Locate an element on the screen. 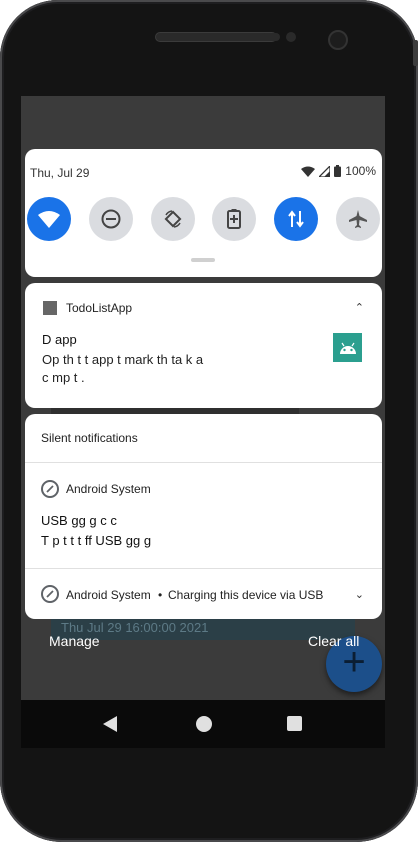 The width and height of the screenshot is (418, 842). battery-saver-icon is located at coordinates (234, 219).